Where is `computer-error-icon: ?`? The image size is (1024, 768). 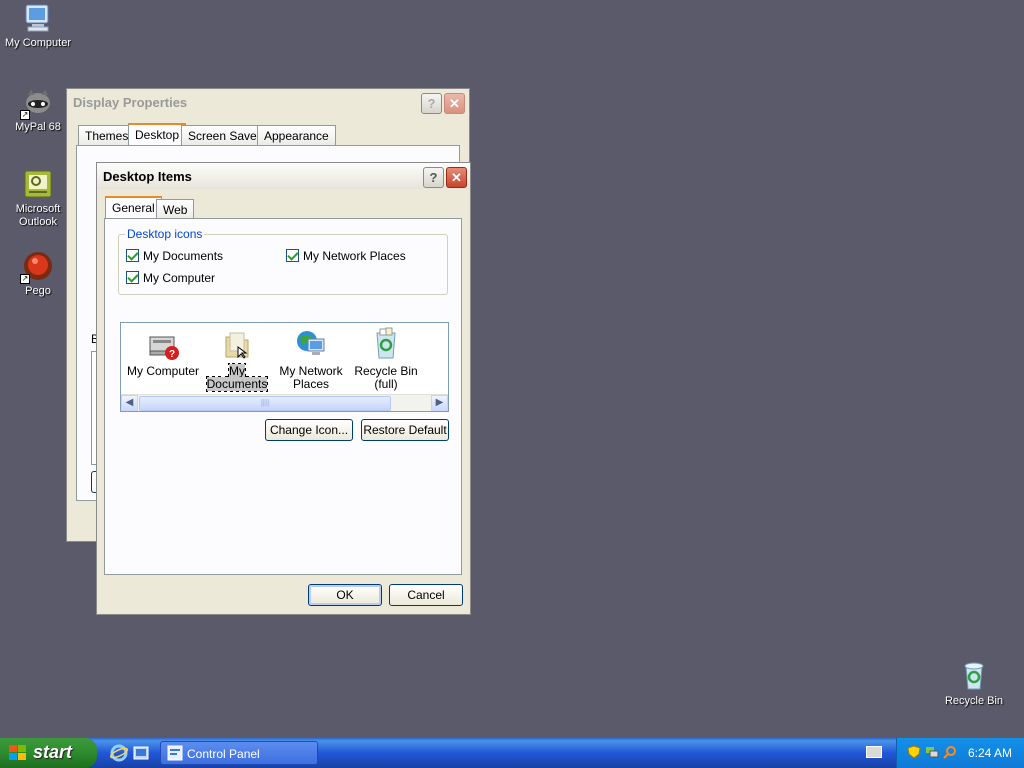 computer-error-icon: ? is located at coordinates (163, 344).